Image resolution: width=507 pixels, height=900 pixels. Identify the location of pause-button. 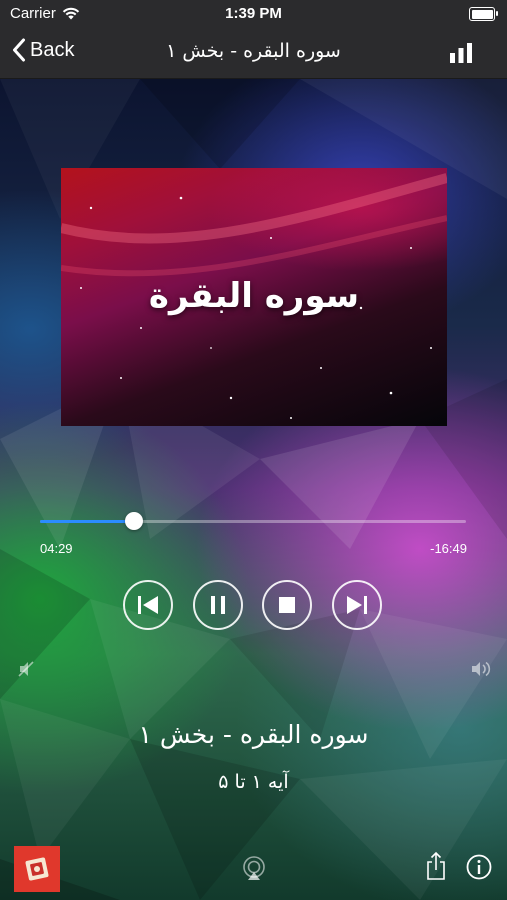
(218, 605).